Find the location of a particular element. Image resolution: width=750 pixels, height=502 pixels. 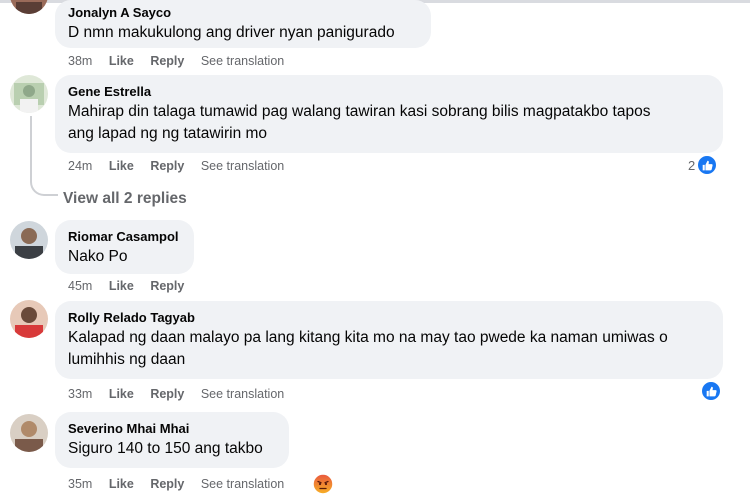

comment-author: Riomar Casampol is located at coordinates (124, 237).